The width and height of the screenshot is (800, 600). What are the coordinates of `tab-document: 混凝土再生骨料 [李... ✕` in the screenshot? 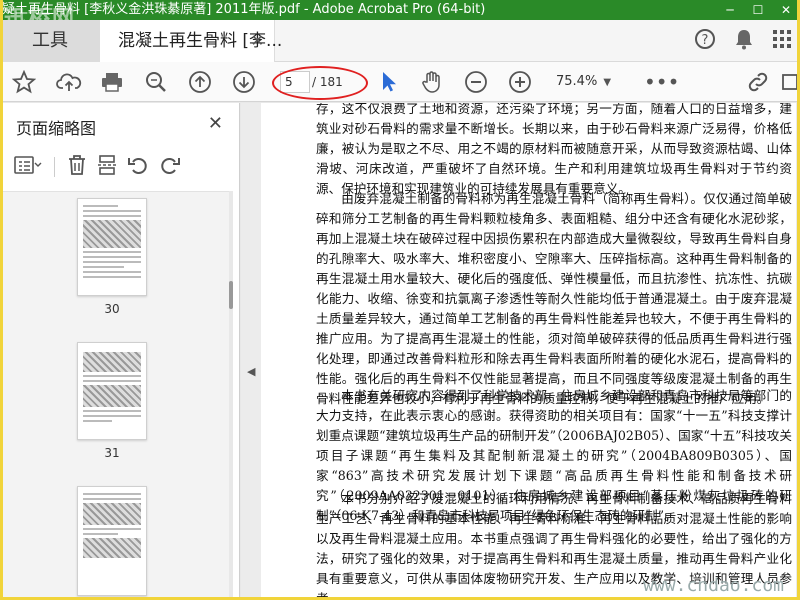 It's located at (191, 41).